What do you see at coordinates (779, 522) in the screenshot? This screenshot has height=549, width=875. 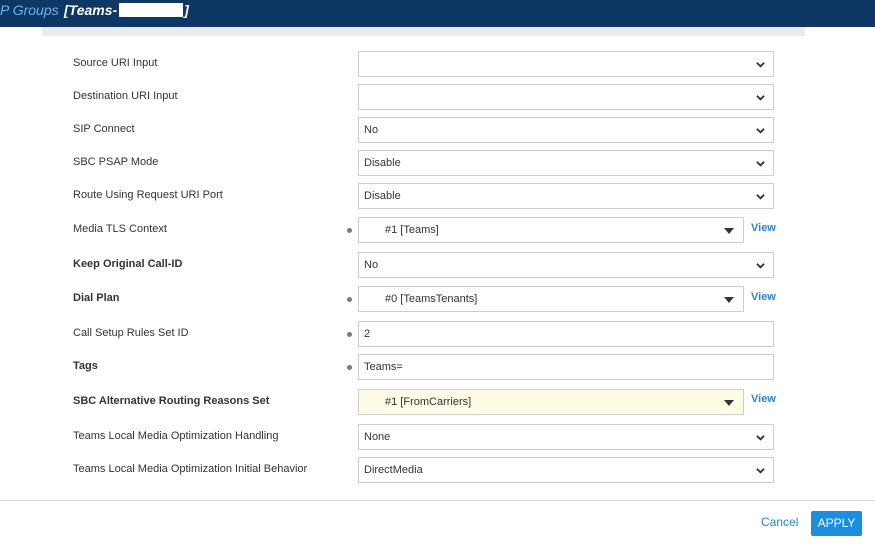 I see `cancel-button: Cancel` at bounding box center [779, 522].